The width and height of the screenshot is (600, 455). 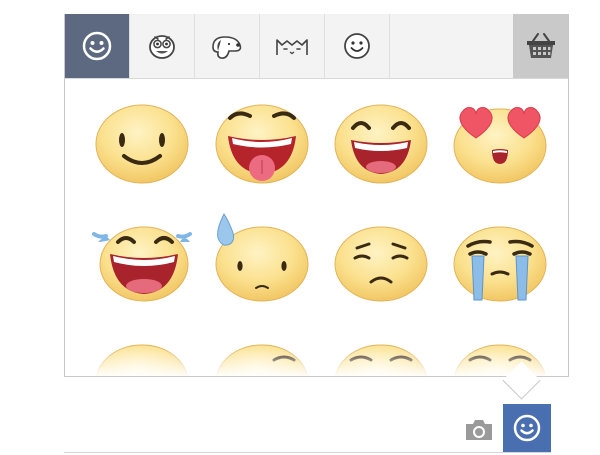 What do you see at coordinates (381, 139) in the screenshot?
I see `sticker-laugh` at bounding box center [381, 139].